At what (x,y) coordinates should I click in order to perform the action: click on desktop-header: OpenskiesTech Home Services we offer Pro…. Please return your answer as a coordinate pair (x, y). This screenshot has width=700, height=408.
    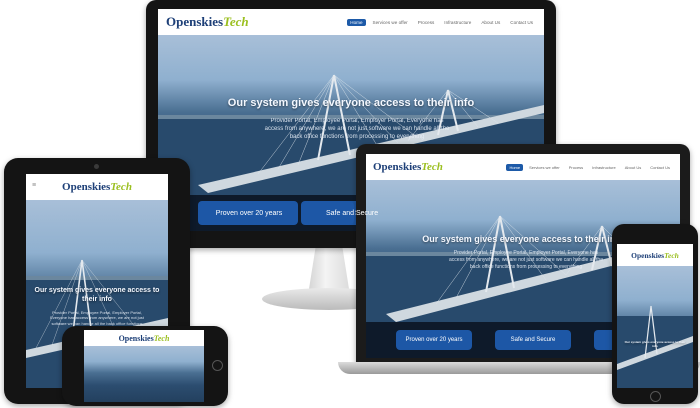
    Looking at the image, I should click on (351, 22).